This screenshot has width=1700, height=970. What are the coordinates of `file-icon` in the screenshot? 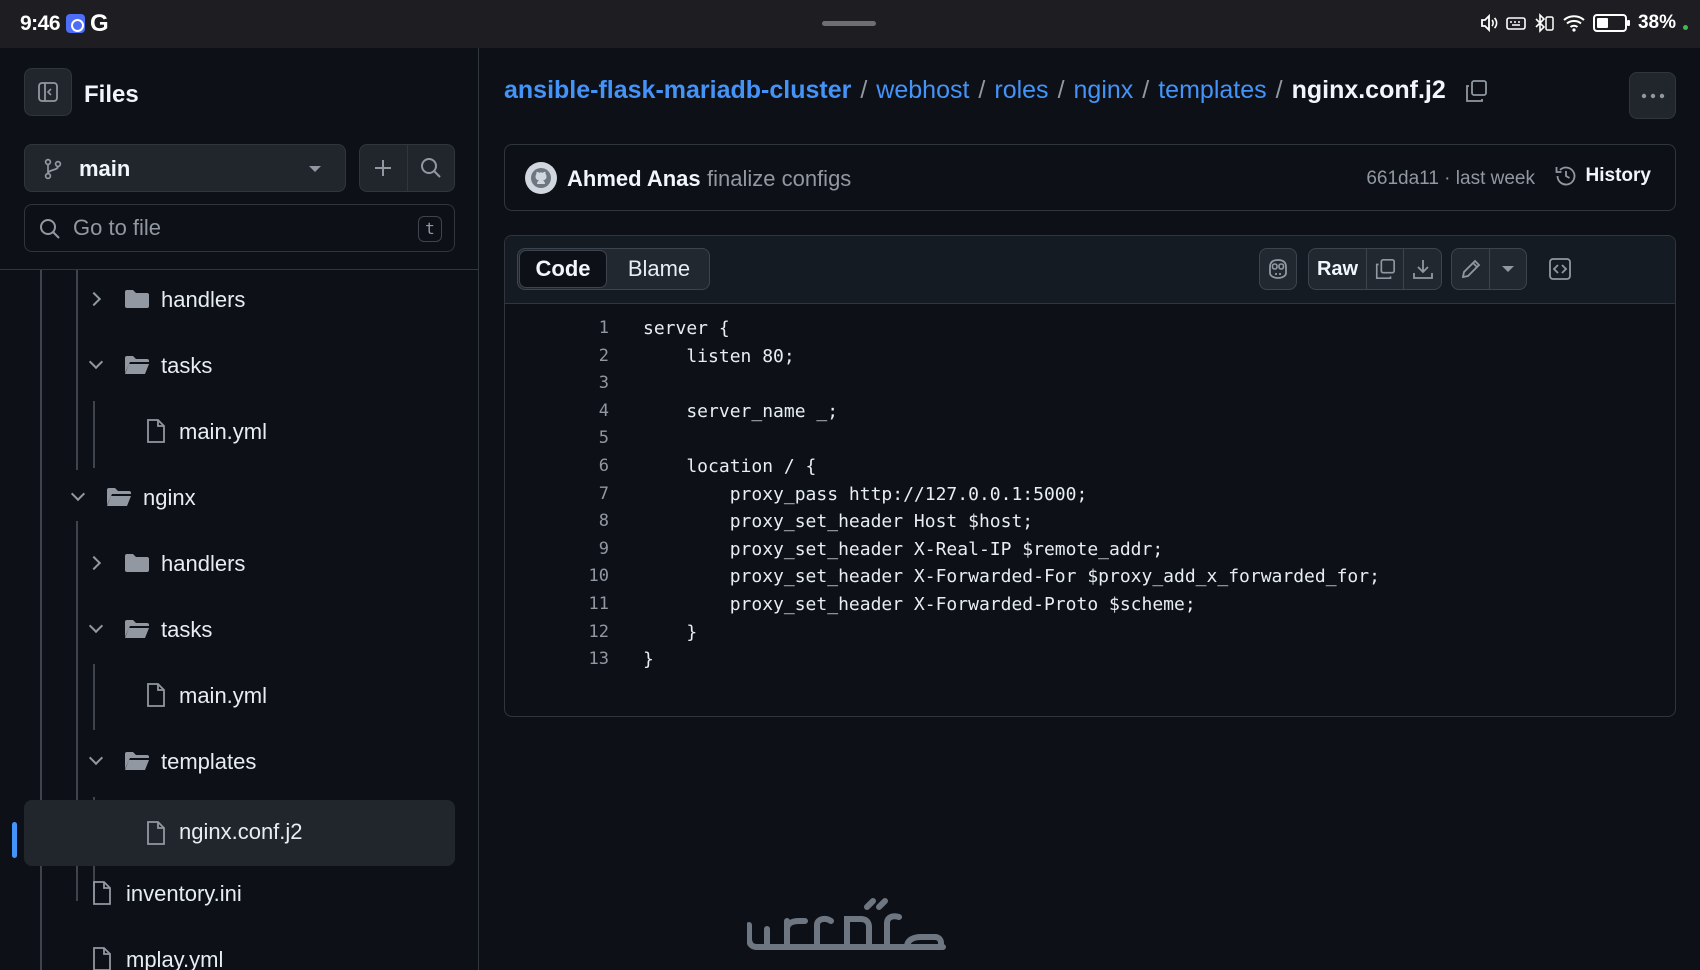 It's located at (156, 431).